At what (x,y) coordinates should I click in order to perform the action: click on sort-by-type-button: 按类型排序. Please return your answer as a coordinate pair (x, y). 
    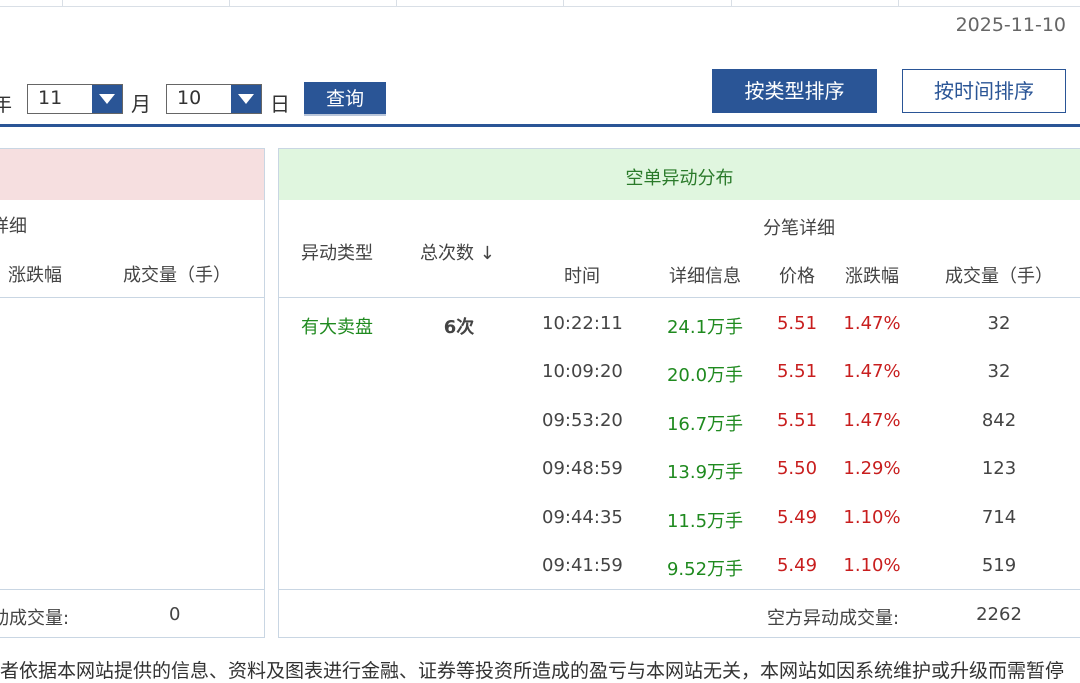
    Looking at the image, I should click on (794, 91).